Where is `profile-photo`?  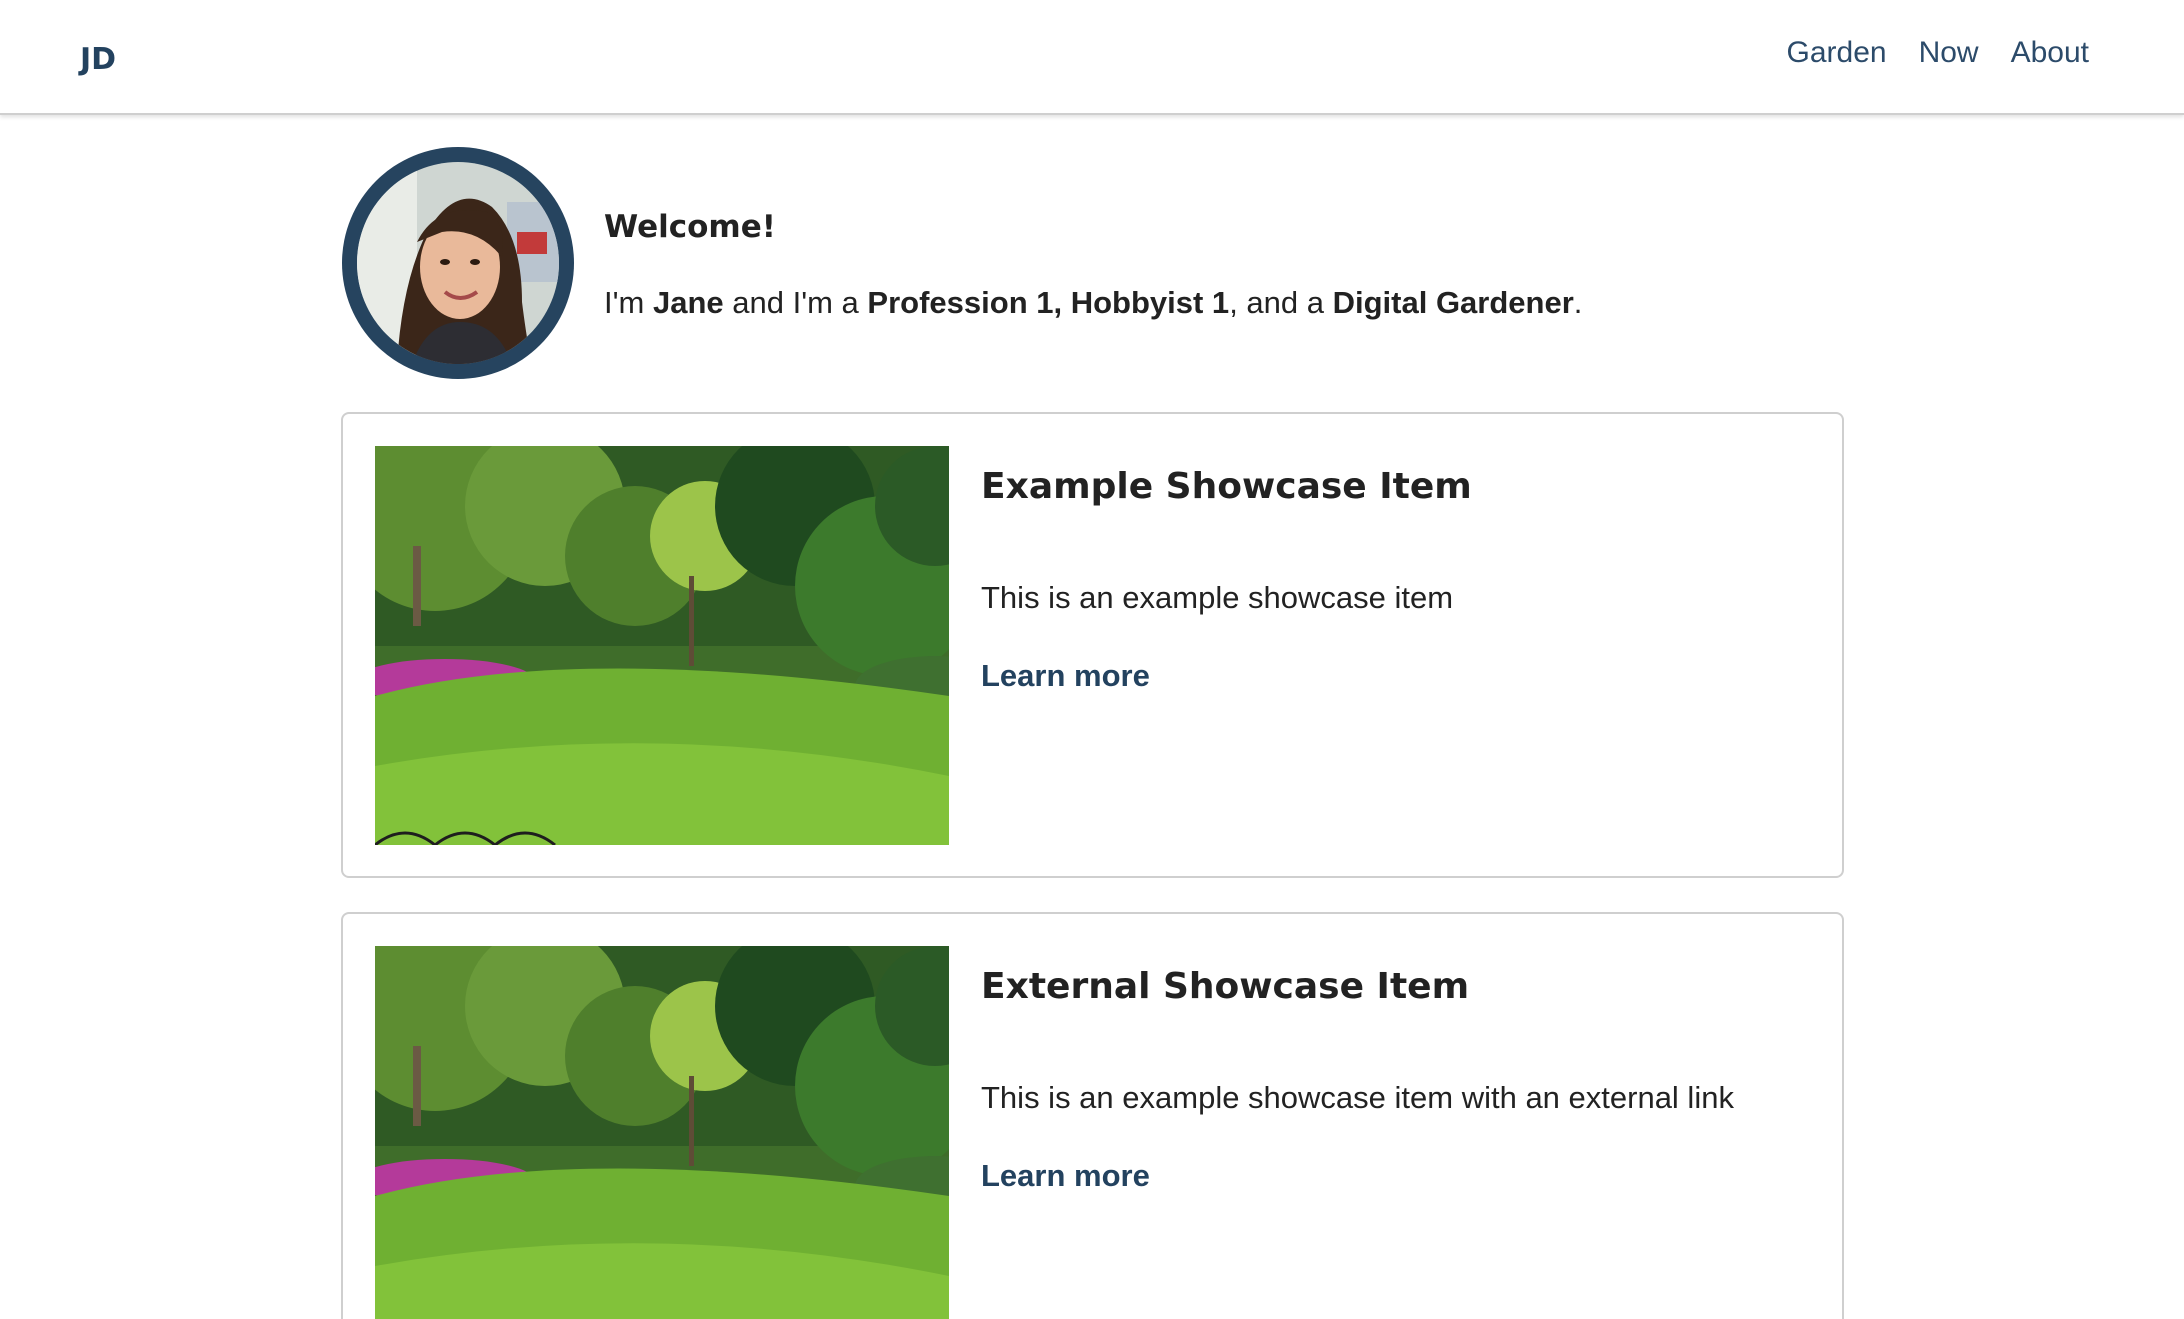 profile-photo is located at coordinates (458, 263).